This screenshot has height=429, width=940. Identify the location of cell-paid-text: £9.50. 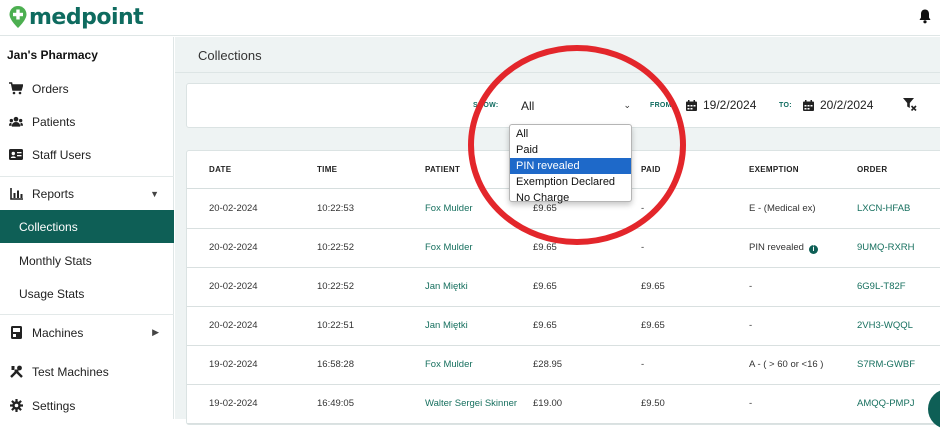
(653, 403).